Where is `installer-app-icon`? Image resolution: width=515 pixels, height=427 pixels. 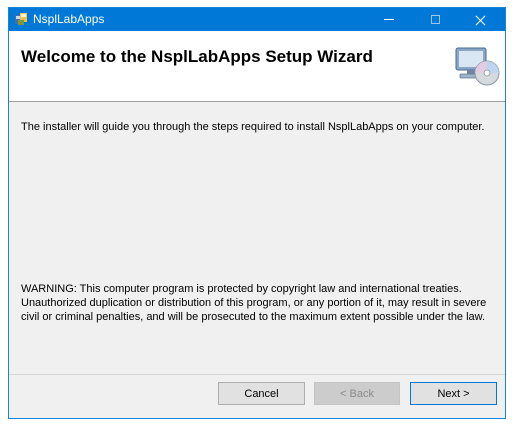 installer-app-icon is located at coordinates (21, 19).